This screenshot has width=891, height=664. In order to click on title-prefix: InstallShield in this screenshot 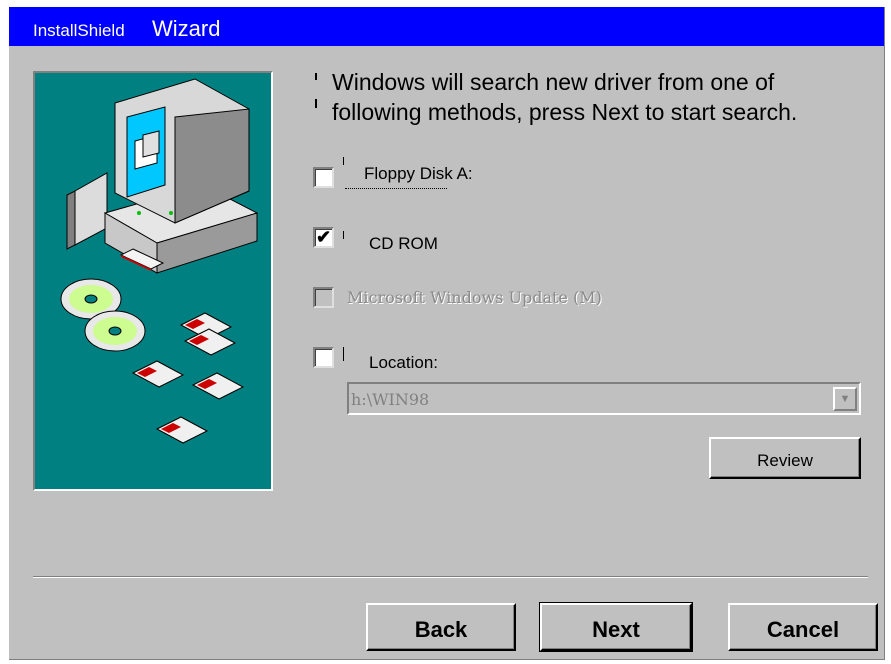, I will do `click(79, 30)`.